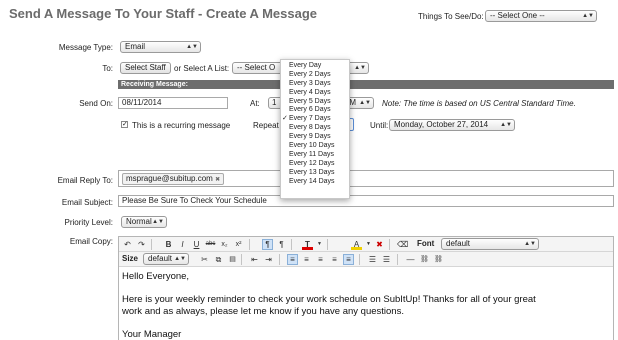  I want to click on recurring-checkbox: ✓, so click(124, 124).